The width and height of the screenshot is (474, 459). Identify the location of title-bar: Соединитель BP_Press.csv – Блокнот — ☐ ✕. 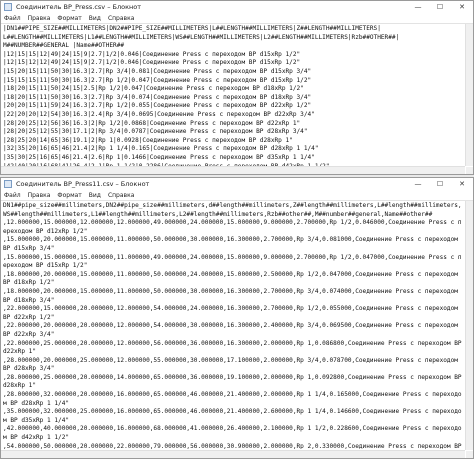
(237, 7).